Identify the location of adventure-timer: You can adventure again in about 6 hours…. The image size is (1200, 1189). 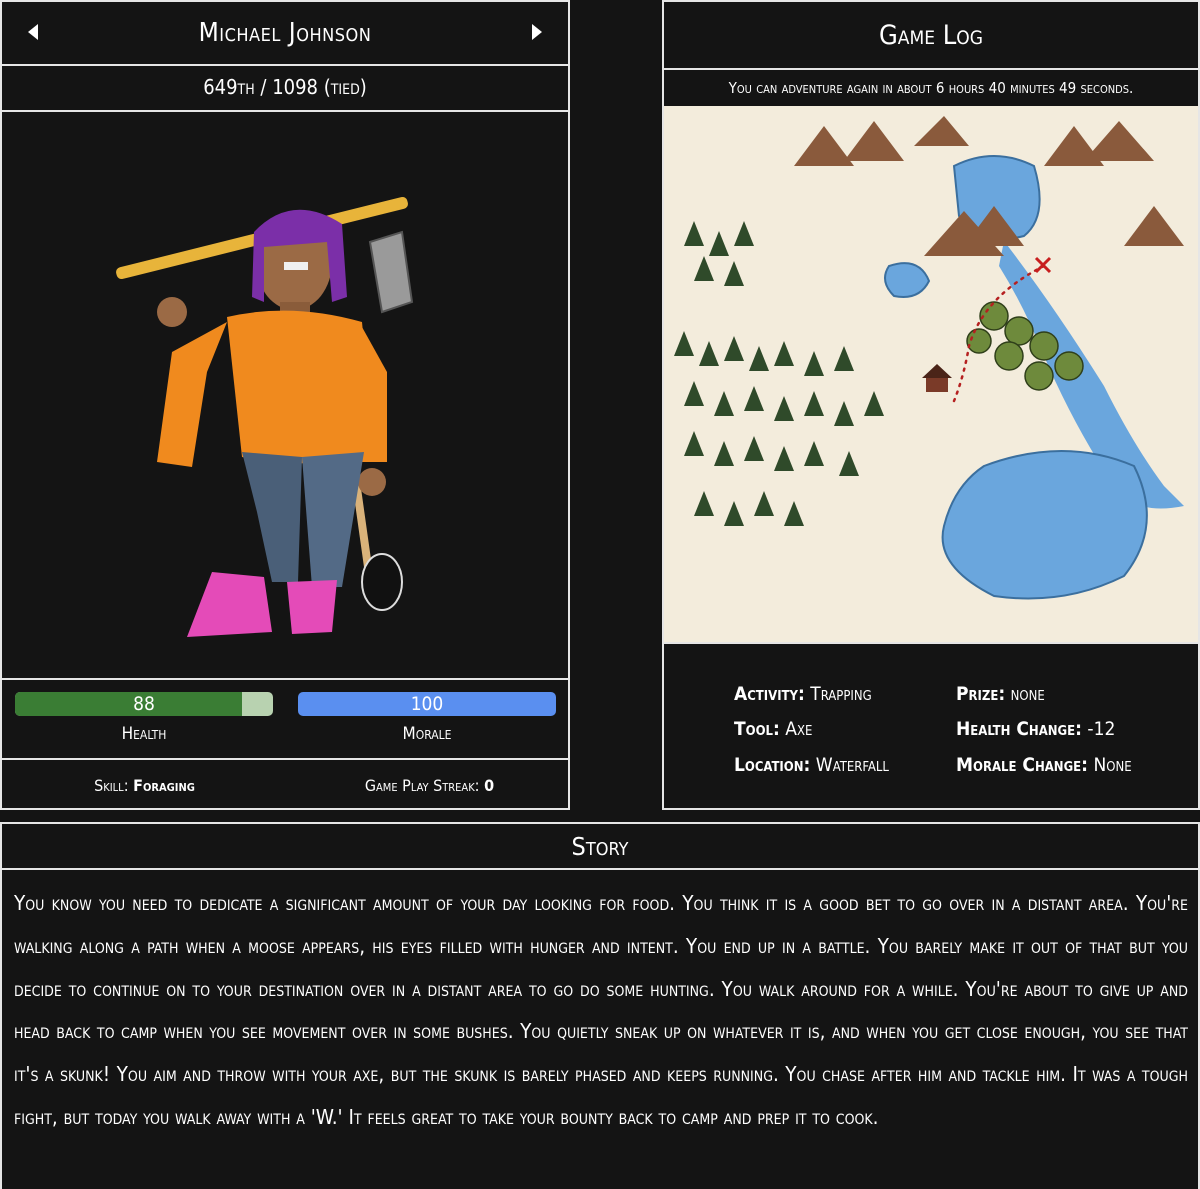
(931, 88).